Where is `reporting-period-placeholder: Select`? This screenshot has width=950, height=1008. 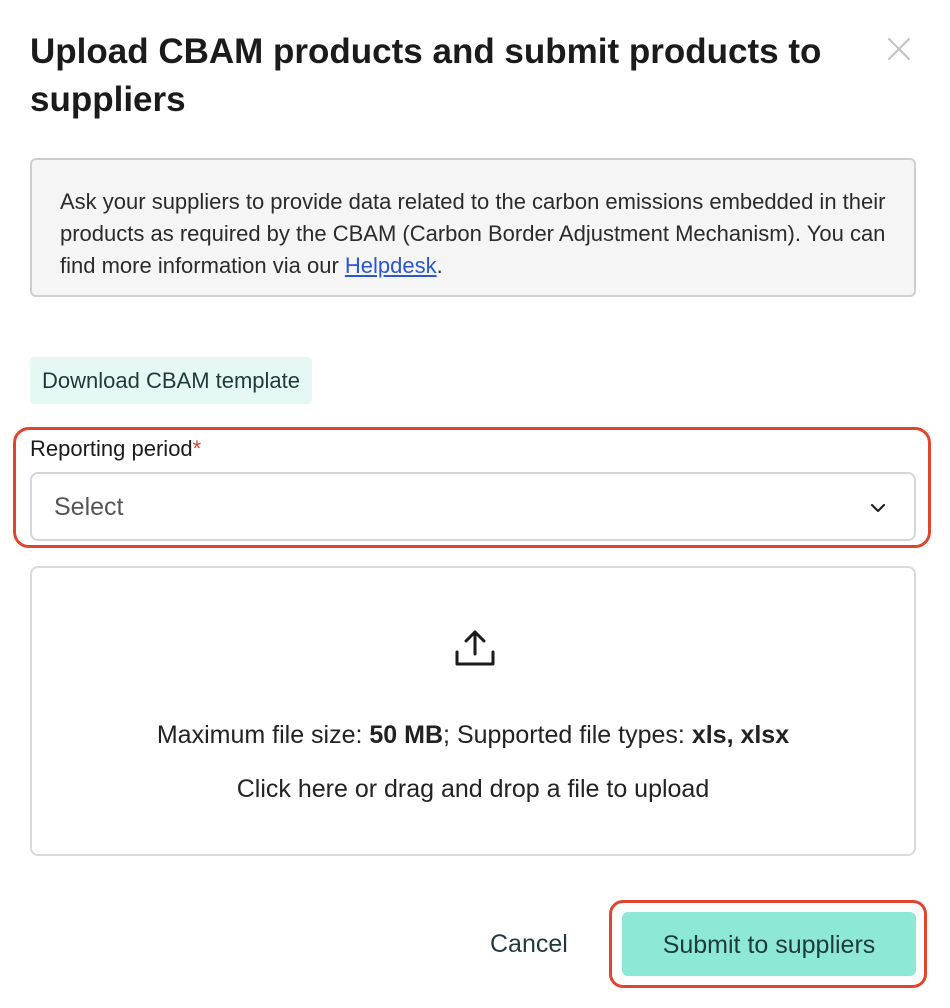 reporting-period-placeholder: Select is located at coordinates (89, 507).